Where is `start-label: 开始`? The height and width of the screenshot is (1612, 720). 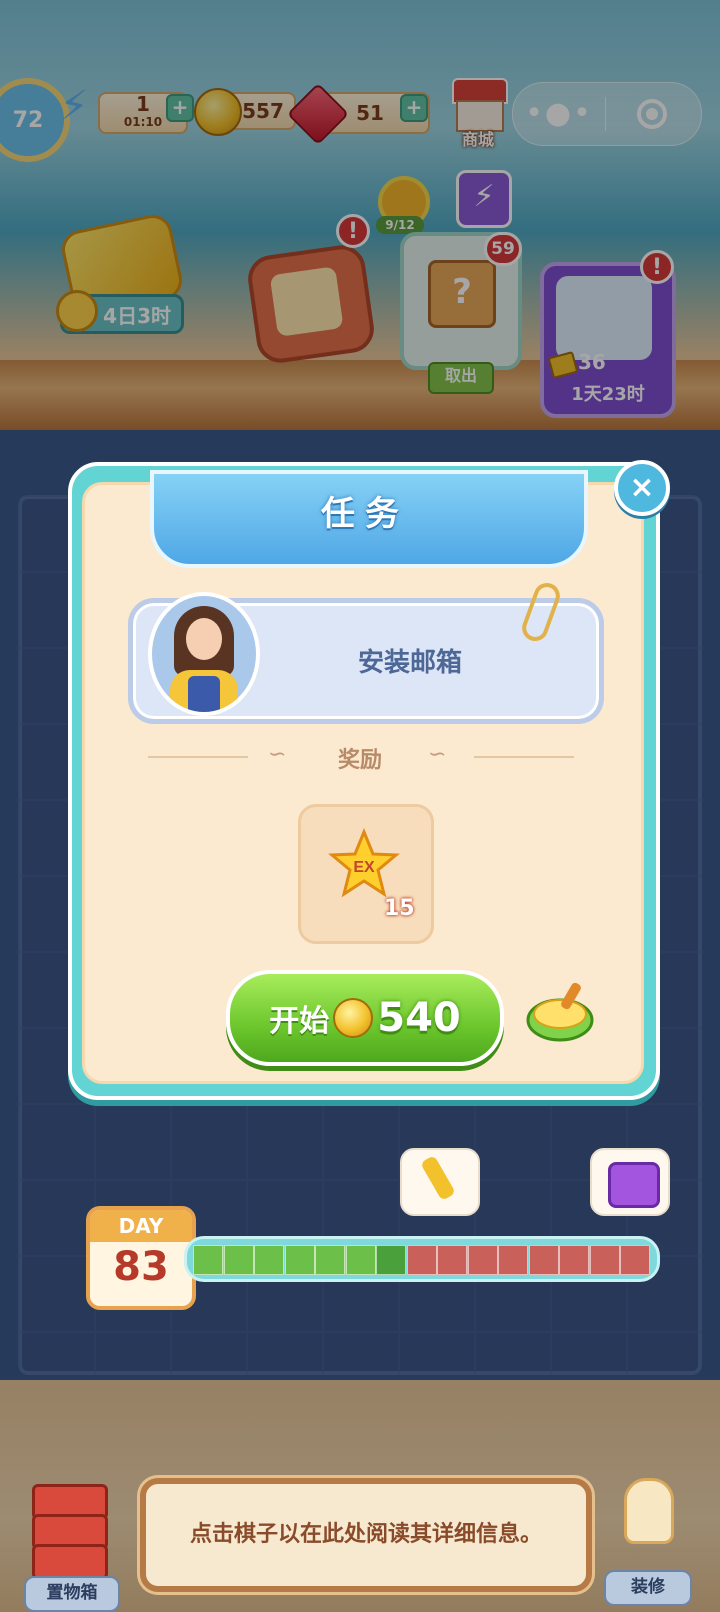 start-label: 开始 is located at coordinates (299, 1021).